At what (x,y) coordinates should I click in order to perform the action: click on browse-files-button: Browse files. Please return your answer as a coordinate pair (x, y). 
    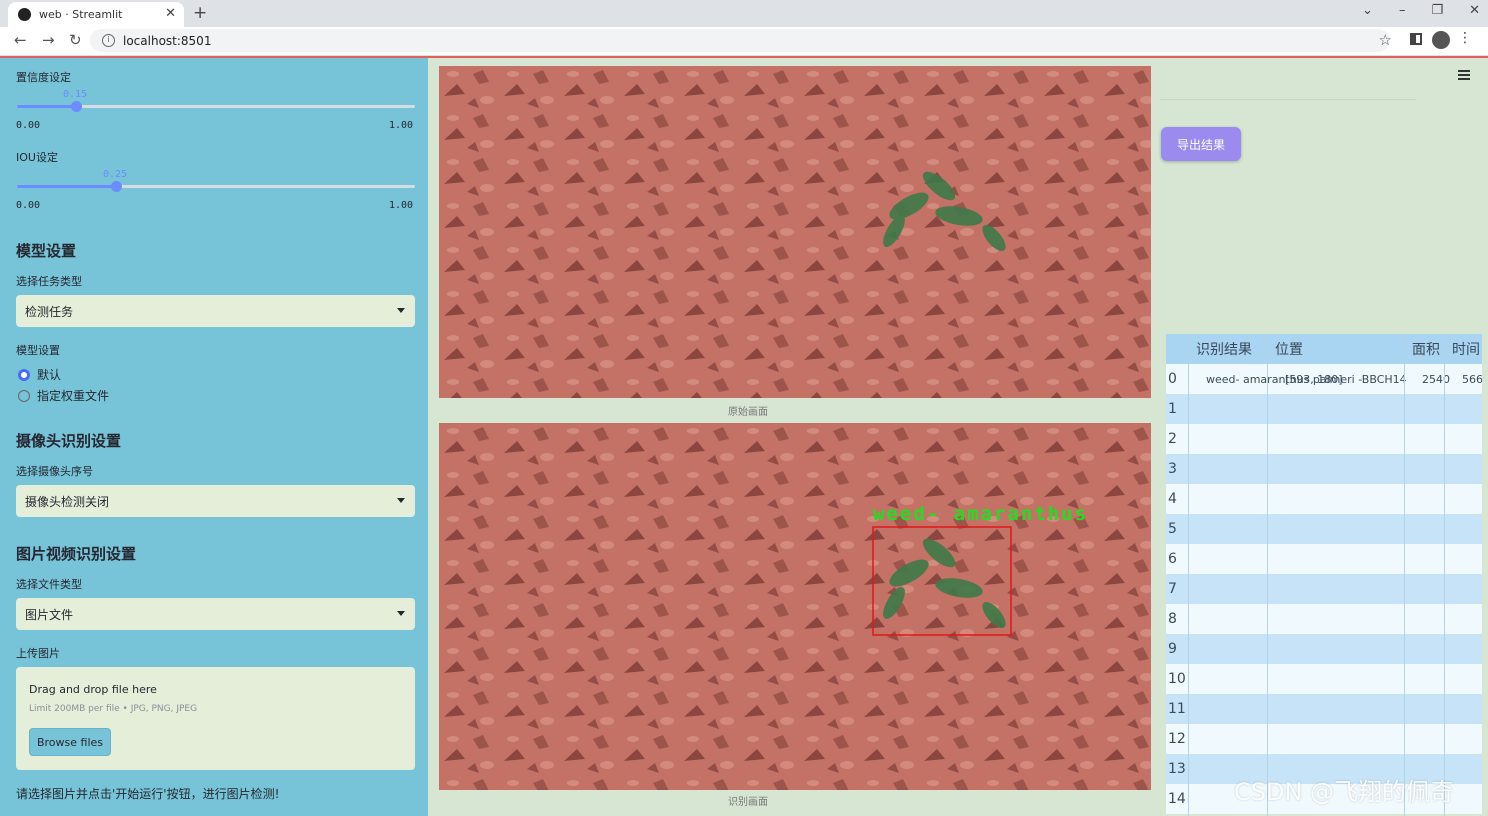
    Looking at the image, I should click on (70, 742).